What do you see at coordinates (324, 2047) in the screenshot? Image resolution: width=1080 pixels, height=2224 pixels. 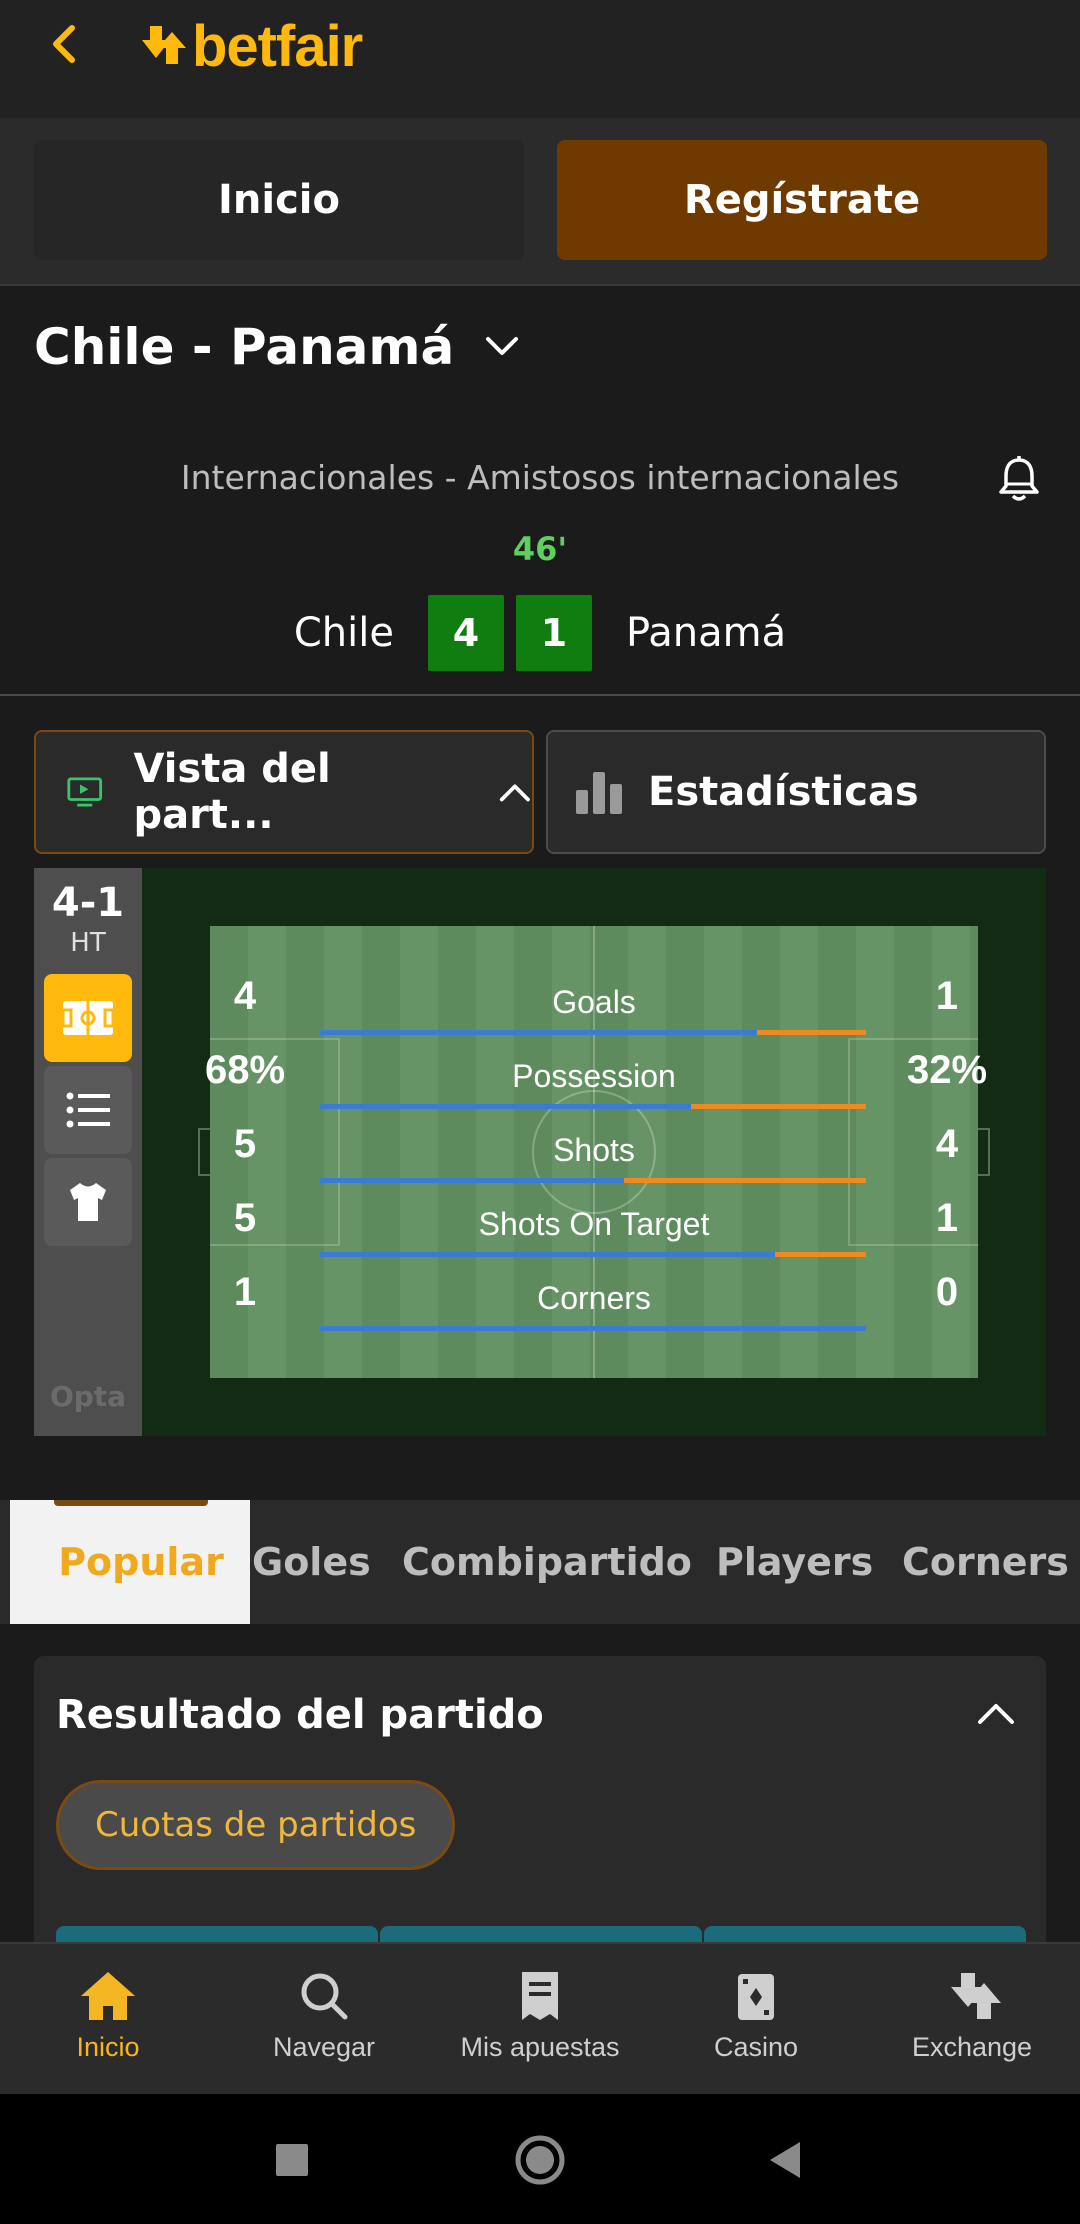 I see `nav-label: Navegar` at bounding box center [324, 2047].